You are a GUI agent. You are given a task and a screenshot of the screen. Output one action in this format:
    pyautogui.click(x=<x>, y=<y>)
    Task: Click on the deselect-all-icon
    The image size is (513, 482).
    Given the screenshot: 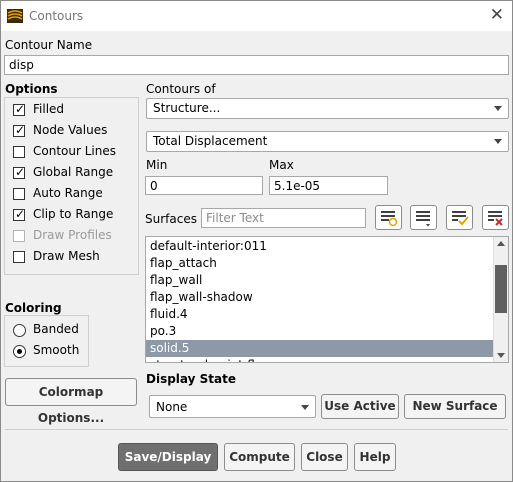 What is the action you would take?
    pyautogui.click(x=495, y=218)
    